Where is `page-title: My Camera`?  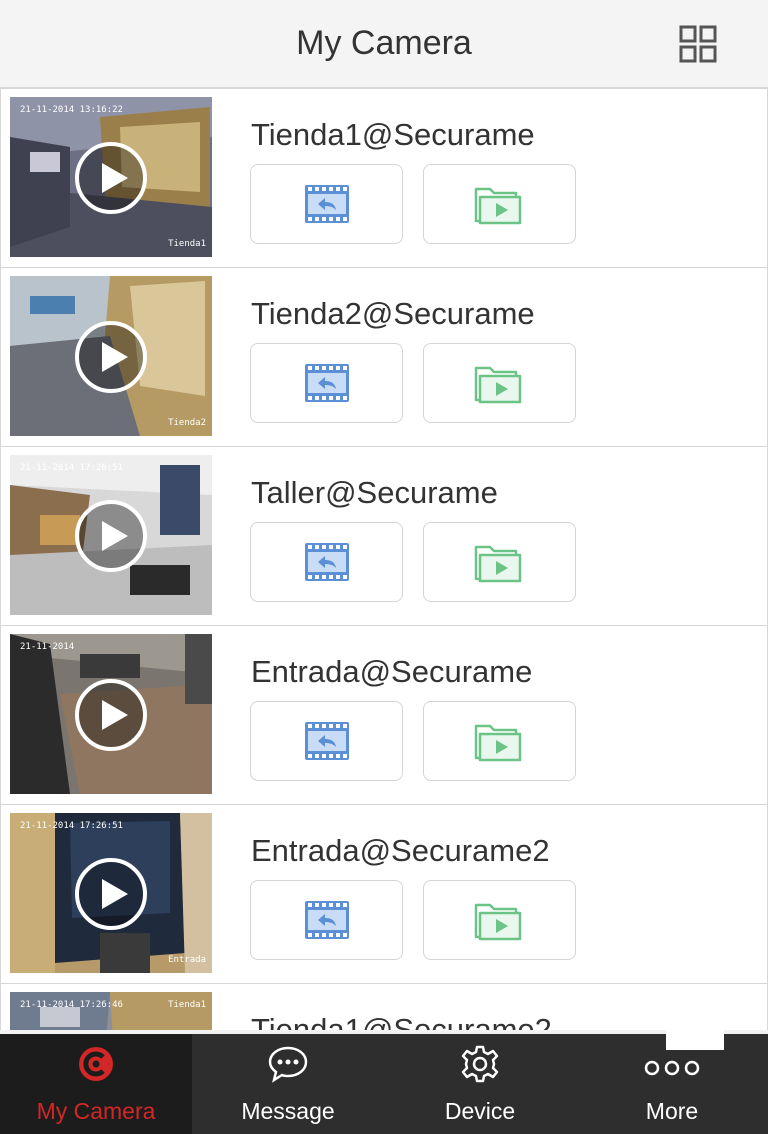
page-title: My Camera is located at coordinates (384, 43).